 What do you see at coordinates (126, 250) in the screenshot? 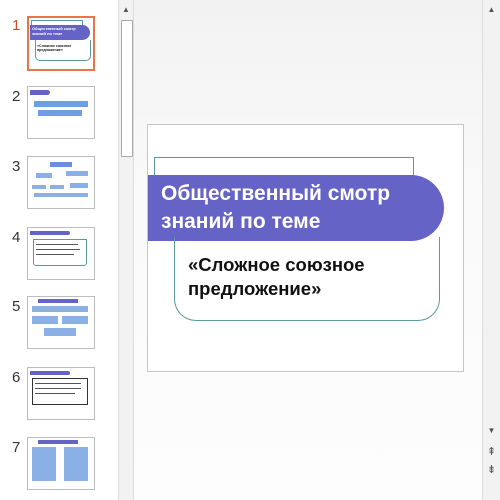
I see `thumbnail-scrollbar: ▲` at bounding box center [126, 250].